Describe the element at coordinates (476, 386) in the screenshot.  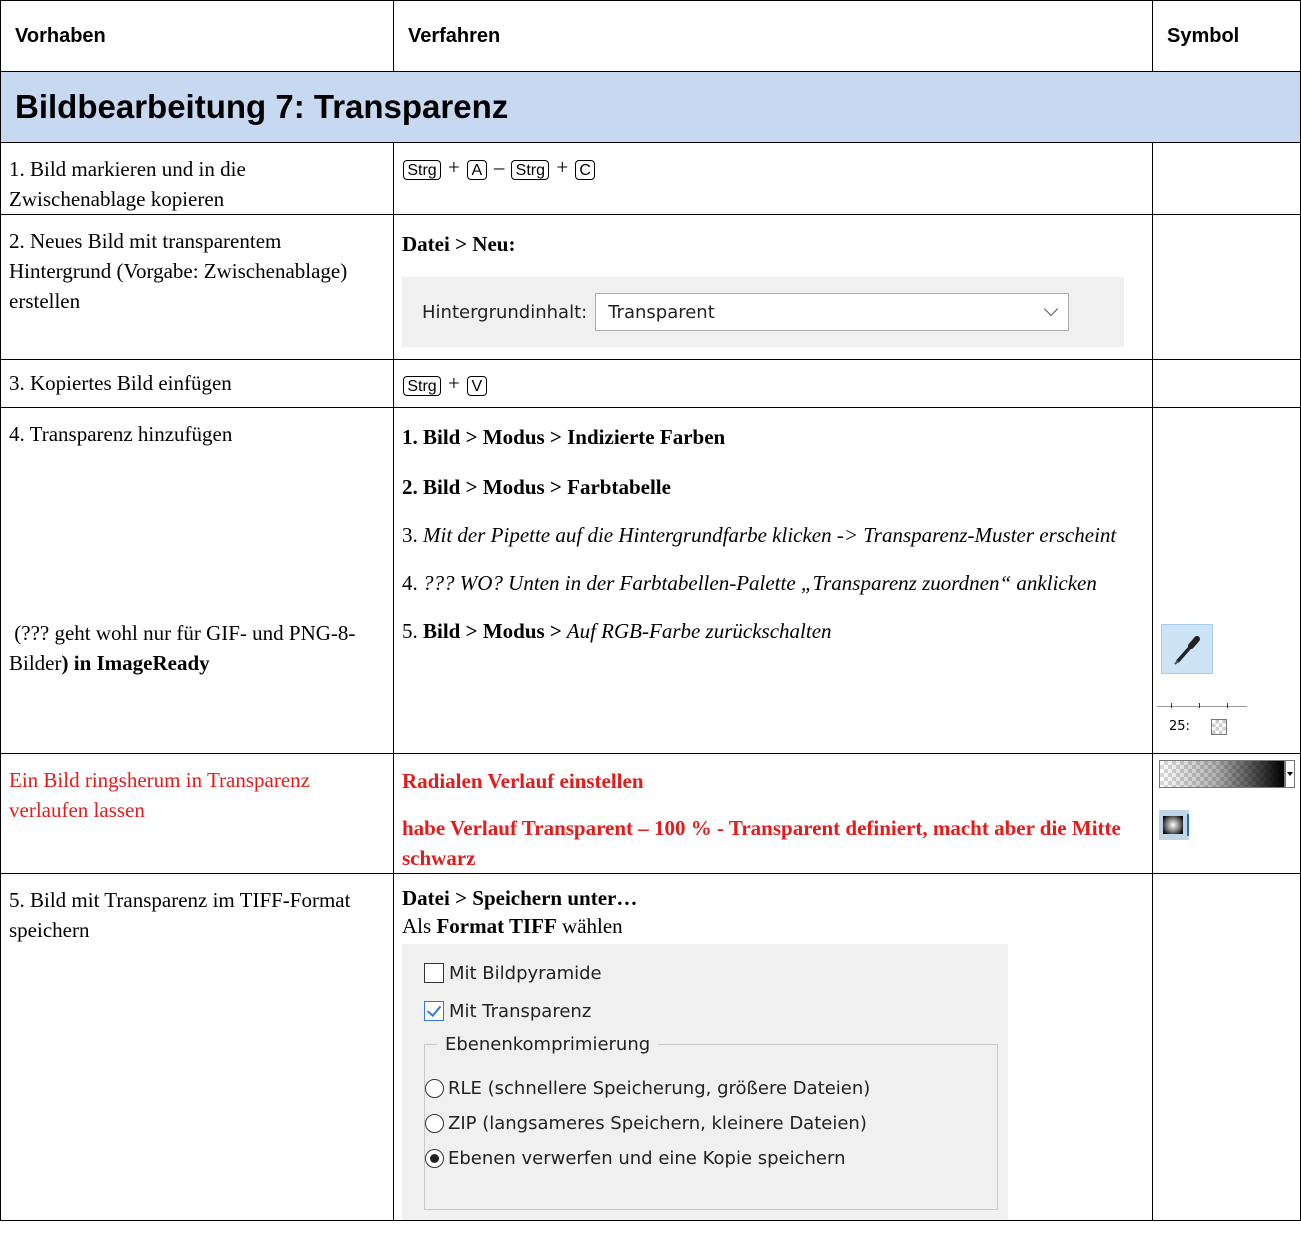
I see `key-v: V` at that location.